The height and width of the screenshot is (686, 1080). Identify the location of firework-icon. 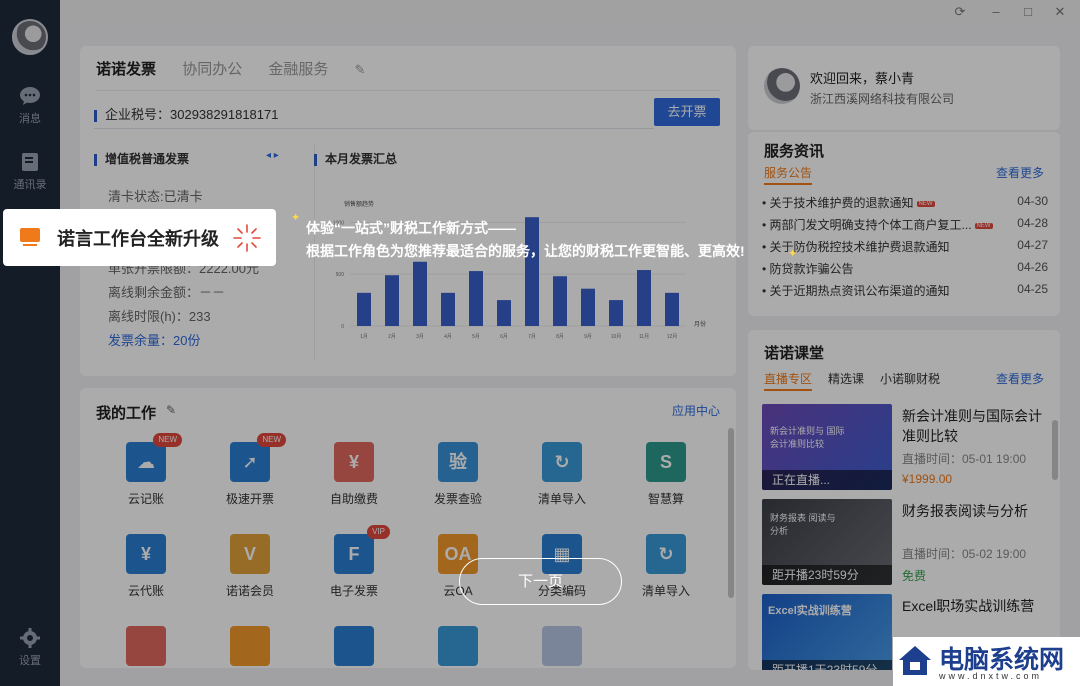
(247, 238).